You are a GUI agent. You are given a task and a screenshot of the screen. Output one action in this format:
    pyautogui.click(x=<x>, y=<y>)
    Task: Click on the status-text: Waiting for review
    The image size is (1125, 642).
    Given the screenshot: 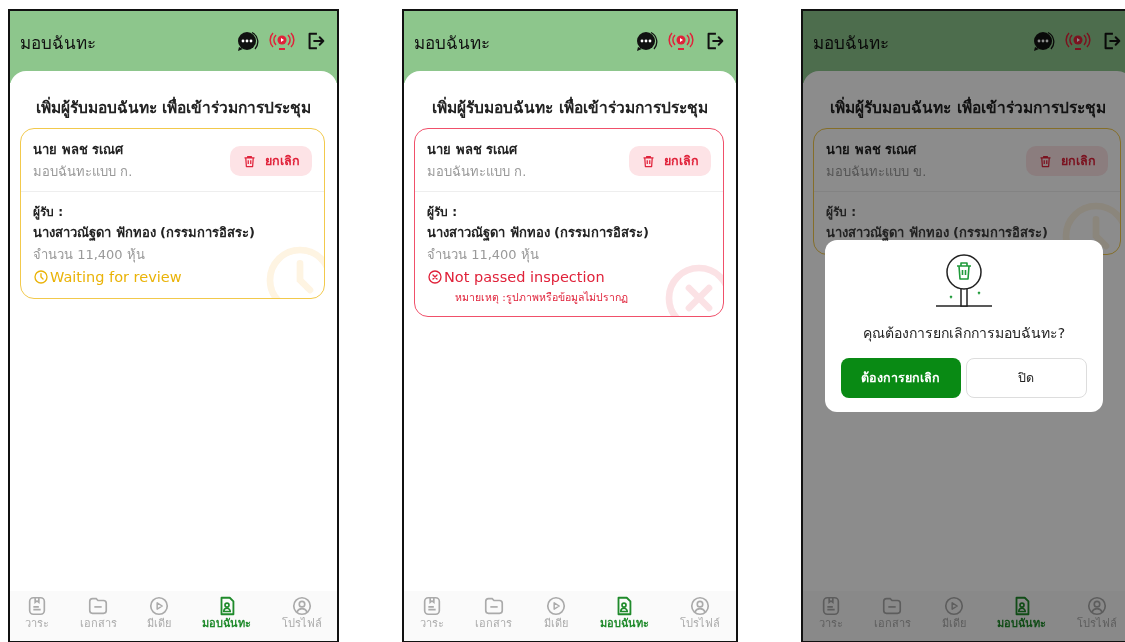 What is the action you would take?
    pyautogui.click(x=116, y=277)
    